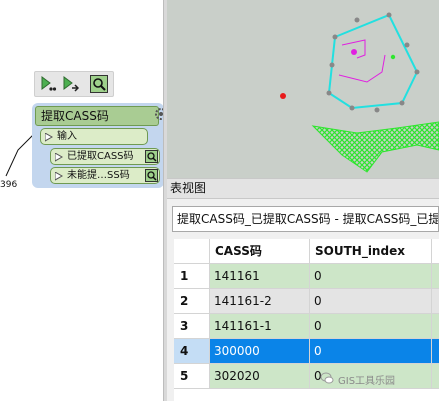  I want to click on column-header-cass: CASS码, so click(260, 251).